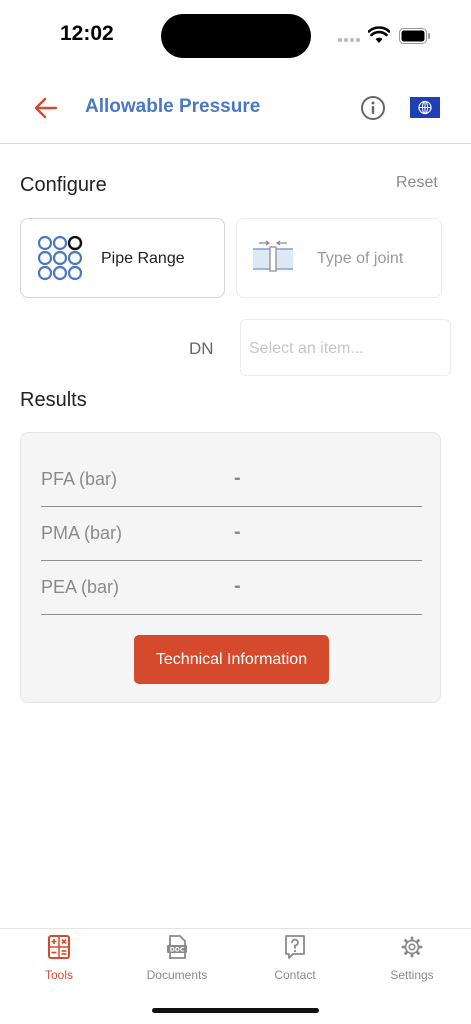 This screenshot has height=1024, width=471. I want to click on back-arrow-icon, so click(46, 108).